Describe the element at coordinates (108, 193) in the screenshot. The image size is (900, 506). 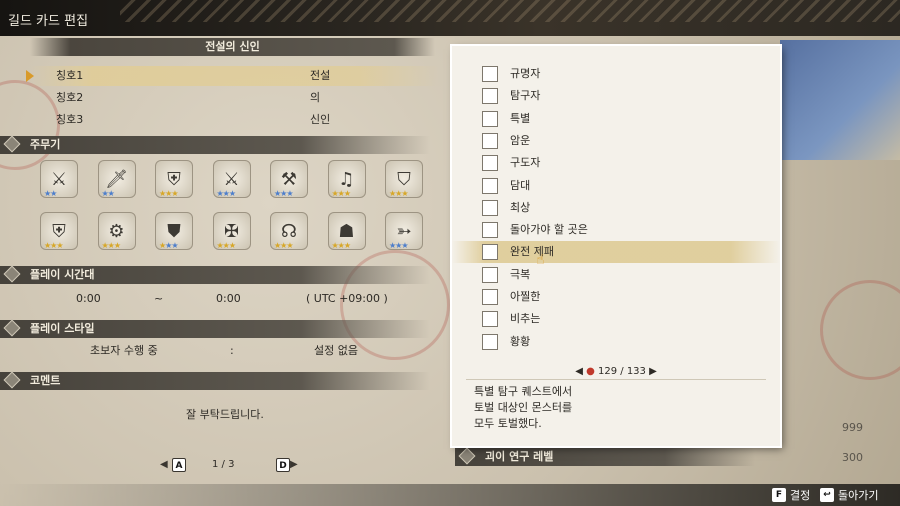
I see `weapon-rating-stars: ★★` at that location.